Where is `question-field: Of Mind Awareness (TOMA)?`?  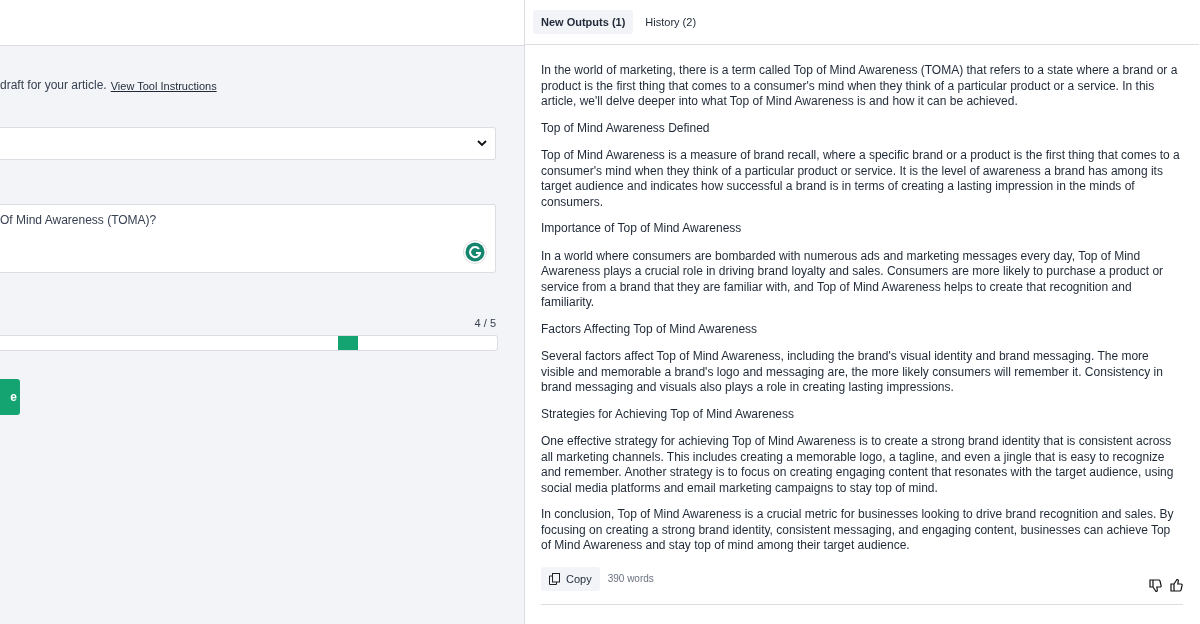
question-field: Of Mind Awareness (TOMA)? is located at coordinates (248, 238).